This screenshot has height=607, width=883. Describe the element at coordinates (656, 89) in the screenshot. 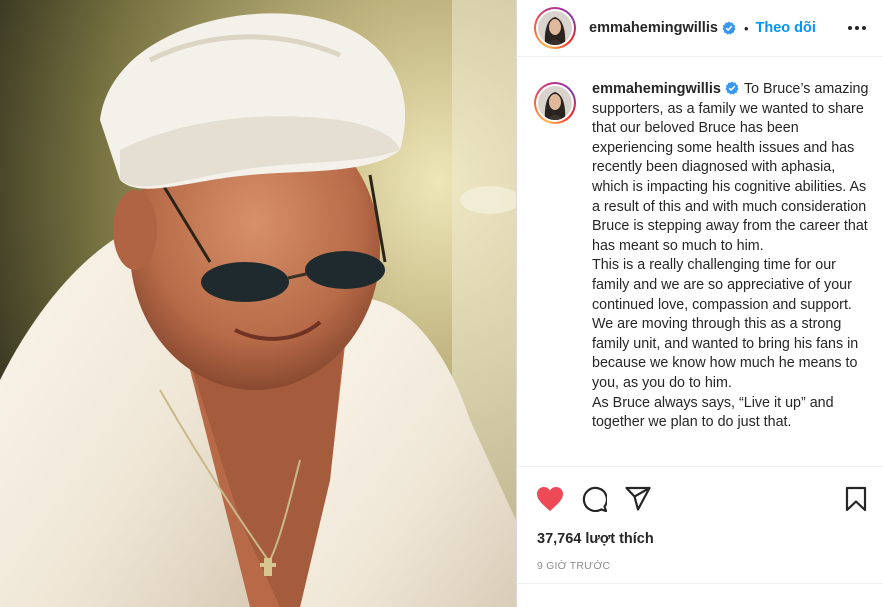

I see `caption-username: emmahemingwillis` at that location.